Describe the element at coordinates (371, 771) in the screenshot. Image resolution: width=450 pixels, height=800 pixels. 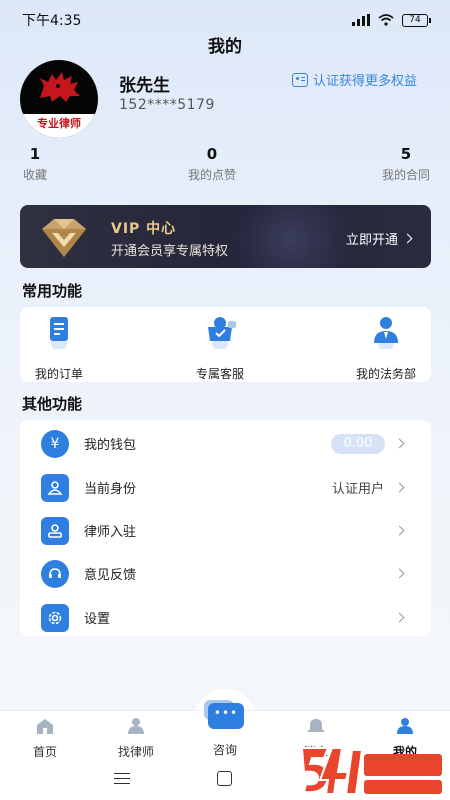
I see `watermark-logo` at that location.